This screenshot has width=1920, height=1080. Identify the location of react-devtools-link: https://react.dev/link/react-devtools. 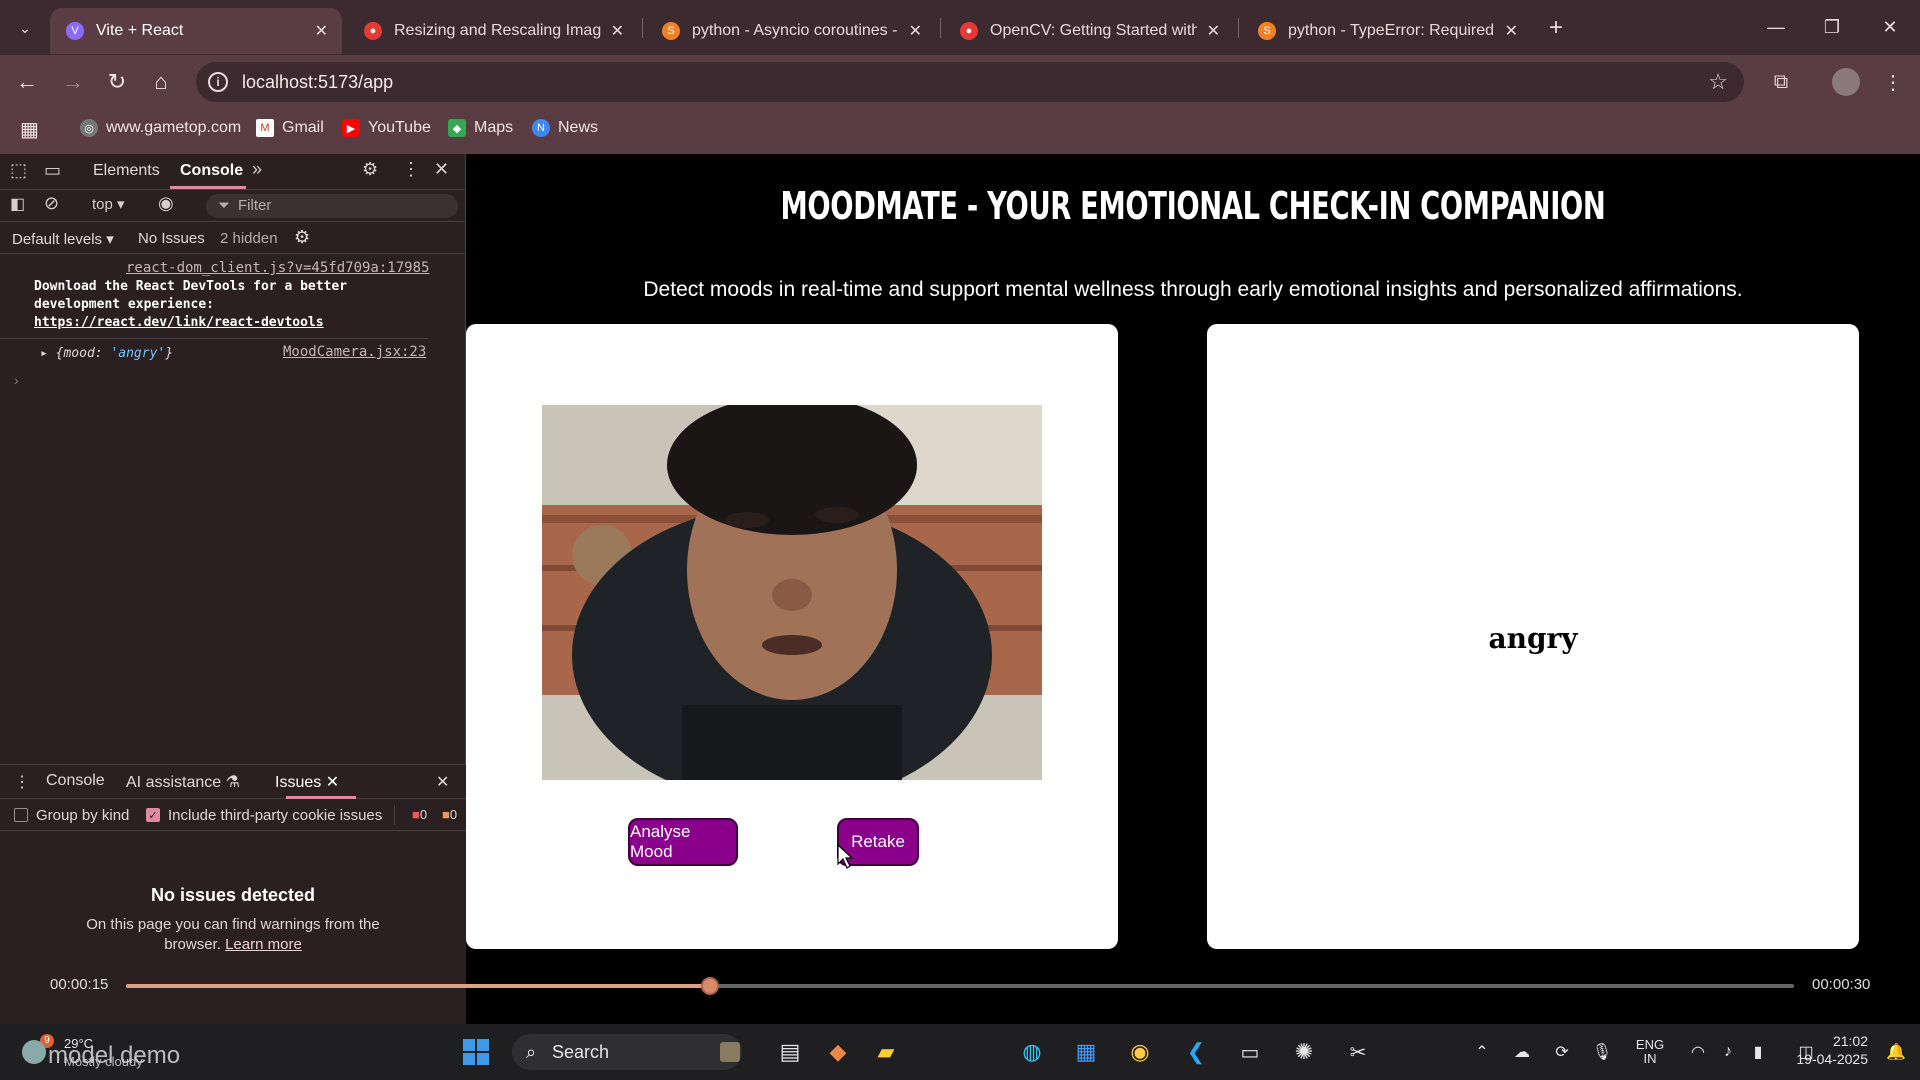
(179, 322).